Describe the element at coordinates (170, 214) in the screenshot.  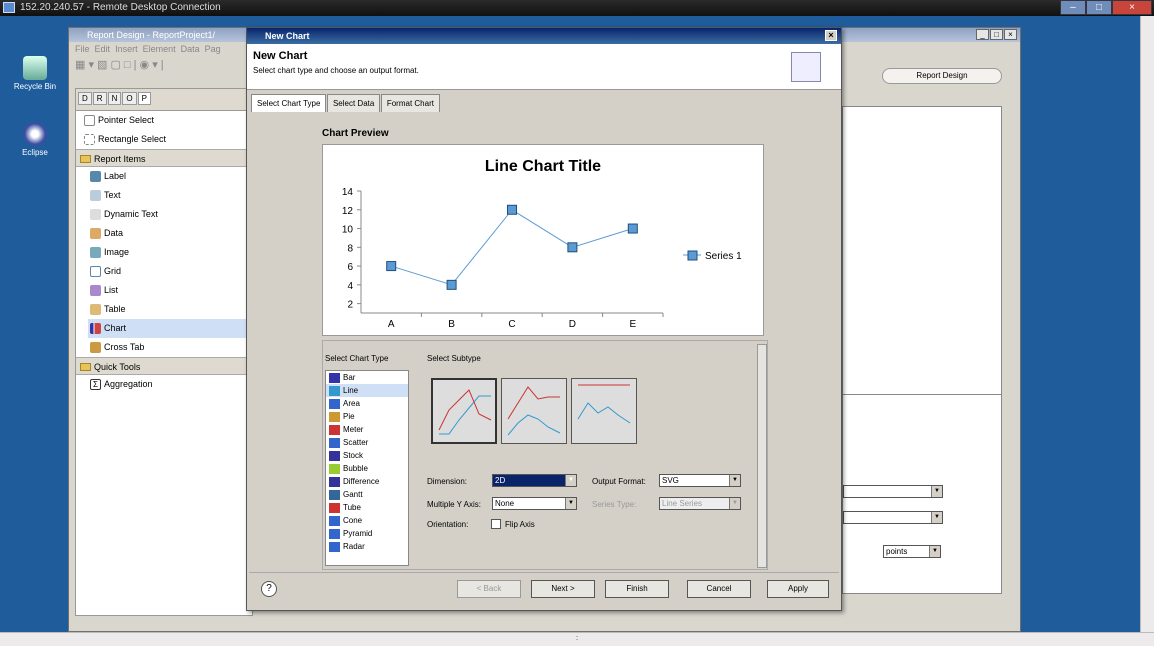
I see `palette-item-dynamic-text: Dynamic Text` at that location.